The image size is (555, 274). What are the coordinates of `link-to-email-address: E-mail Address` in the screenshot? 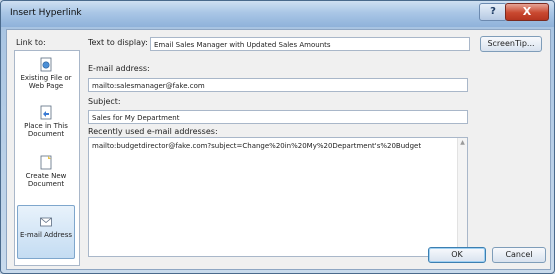 It's located at (46, 232).